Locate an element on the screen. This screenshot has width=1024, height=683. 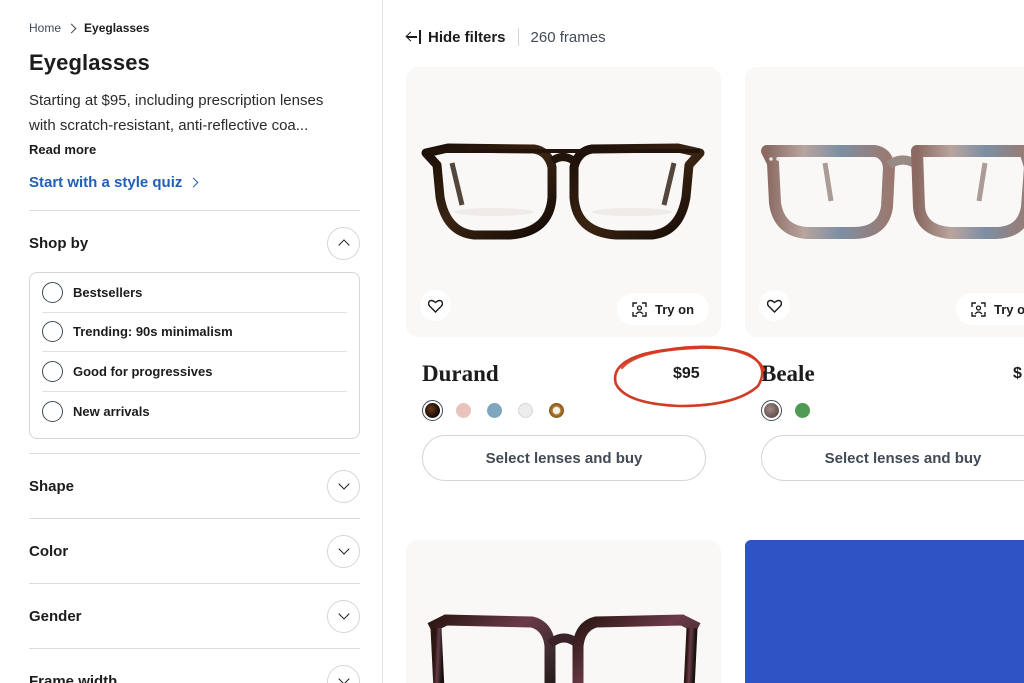
try-on-label: Try on is located at coordinates (675, 309).